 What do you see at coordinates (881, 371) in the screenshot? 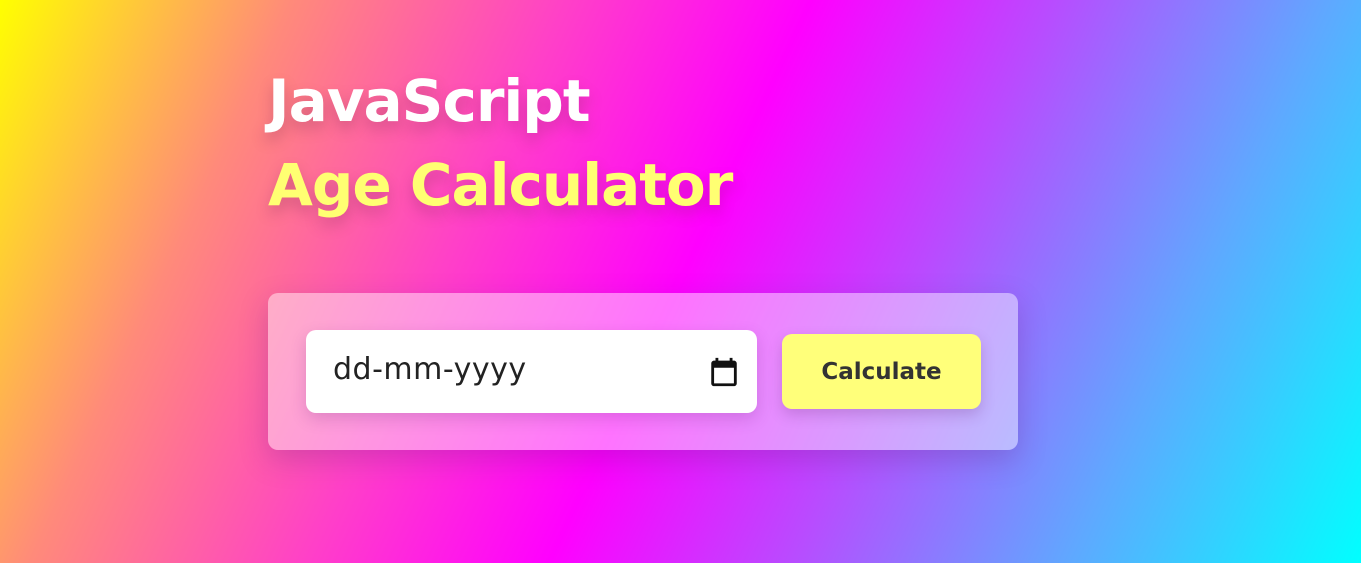
I see `calculate-button: Calculate` at bounding box center [881, 371].